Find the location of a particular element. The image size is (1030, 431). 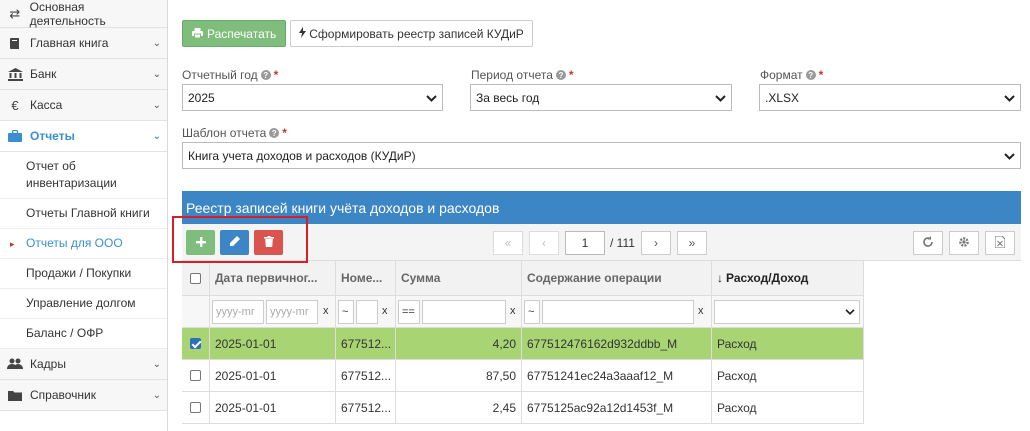

settings-button is located at coordinates (964, 243).